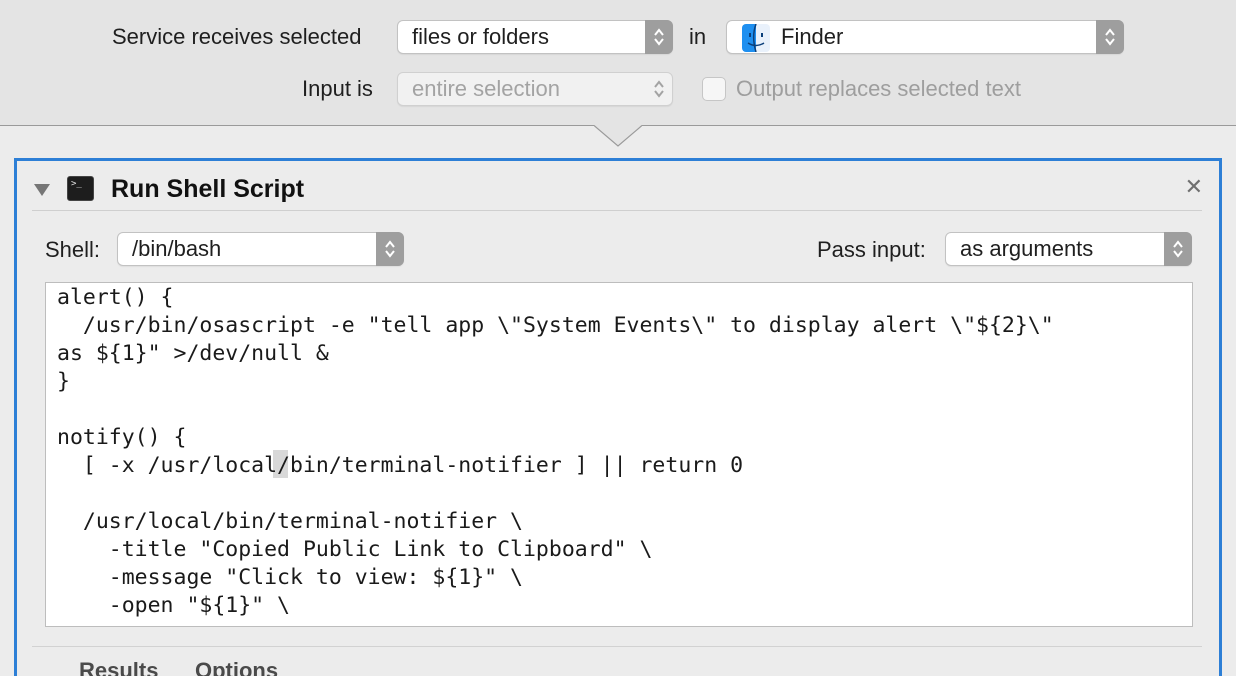 The image size is (1236, 676). Describe the element at coordinates (73, 249) in the screenshot. I see `shell-label: Shell:` at that location.